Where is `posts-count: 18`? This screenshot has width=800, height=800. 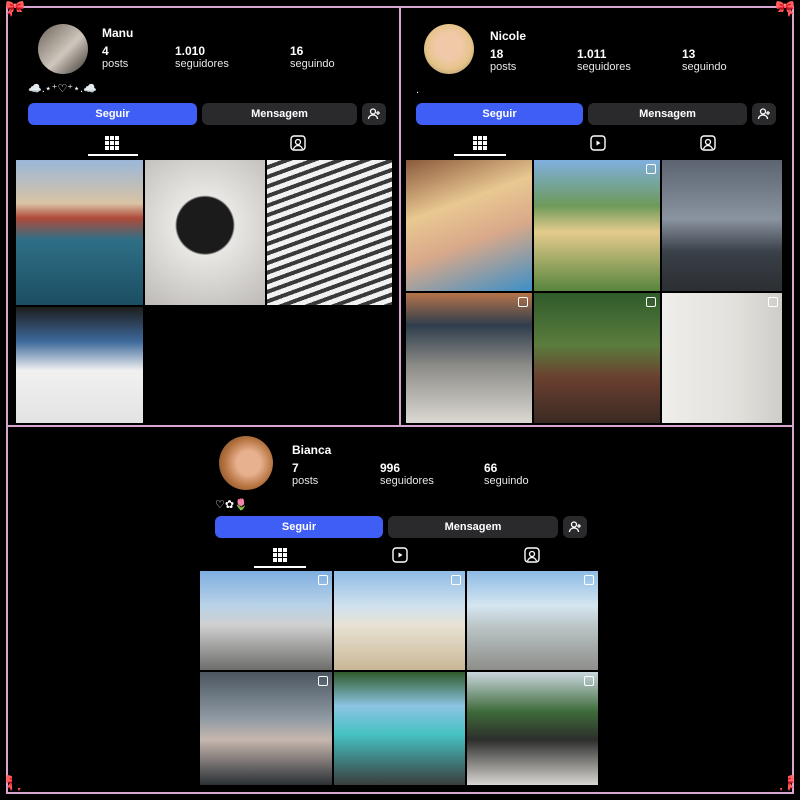 posts-count: 18 is located at coordinates (497, 54).